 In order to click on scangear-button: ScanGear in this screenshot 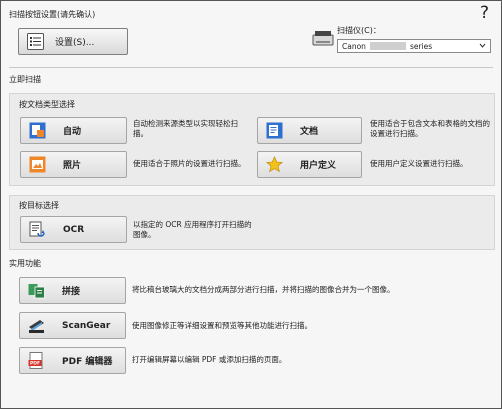, I will do `click(72, 325)`.